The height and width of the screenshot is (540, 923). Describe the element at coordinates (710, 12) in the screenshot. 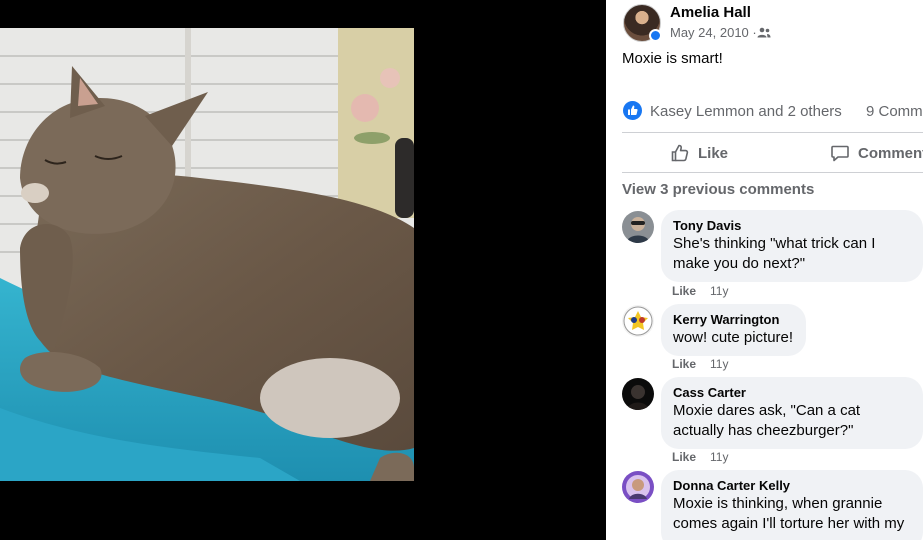

I see `post-author-name: Amelia Hall` at that location.